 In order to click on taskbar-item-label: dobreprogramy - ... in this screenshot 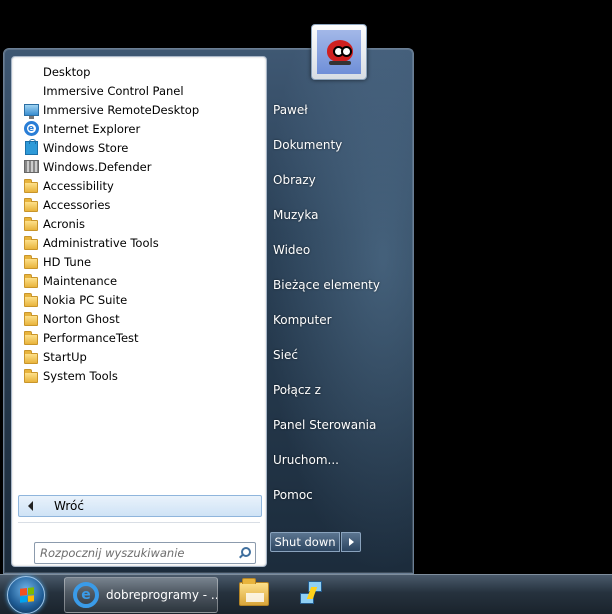, I will do `click(162, 595)`.